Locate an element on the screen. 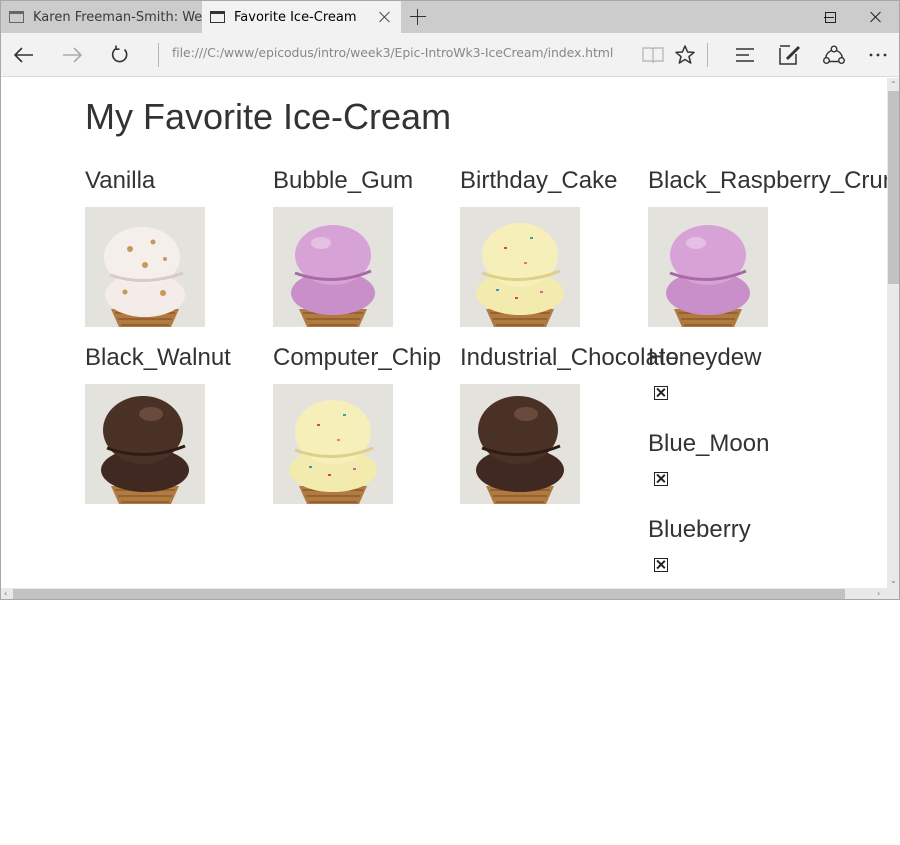  back-button is located at coordinates (24, 55).